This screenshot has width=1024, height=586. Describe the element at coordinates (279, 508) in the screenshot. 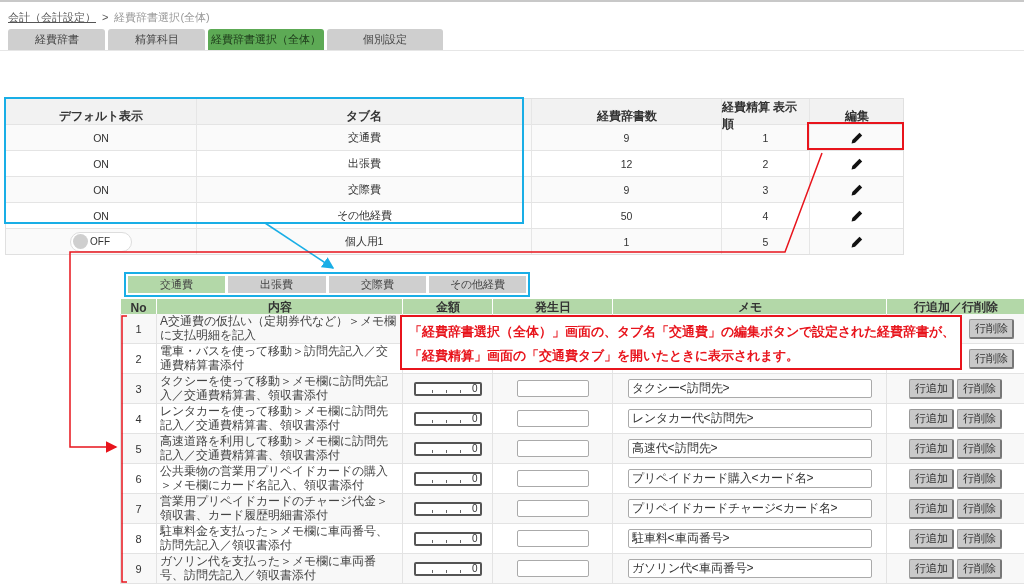

I see `table-cell: 営業用プリペイドカードのチャージ代金＞領収書、カード履歴明細書添付` at that location.